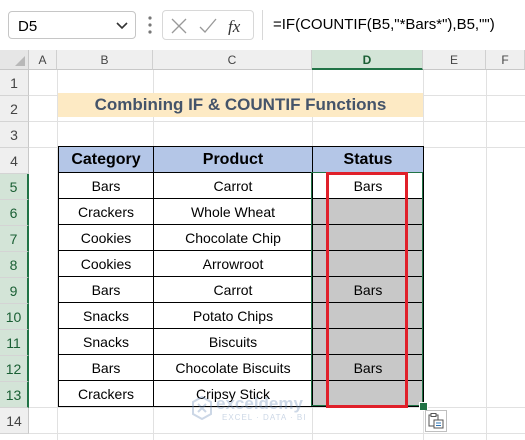  Describe the element at coordinates (232, 60) in the screenshot. I see `column-header-c: C` at that location.